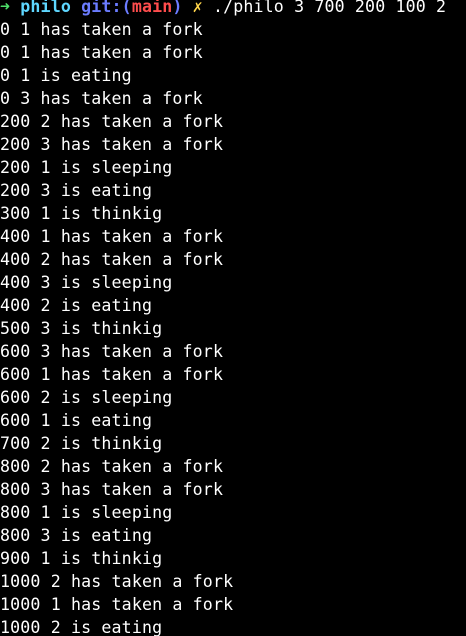 Image resolution: width=466 pixels, height=636 pixels. What do you see at coordinates (45, 8) in the screenshot?
I see `current-directory: philo` at bounding box center [45, 8].